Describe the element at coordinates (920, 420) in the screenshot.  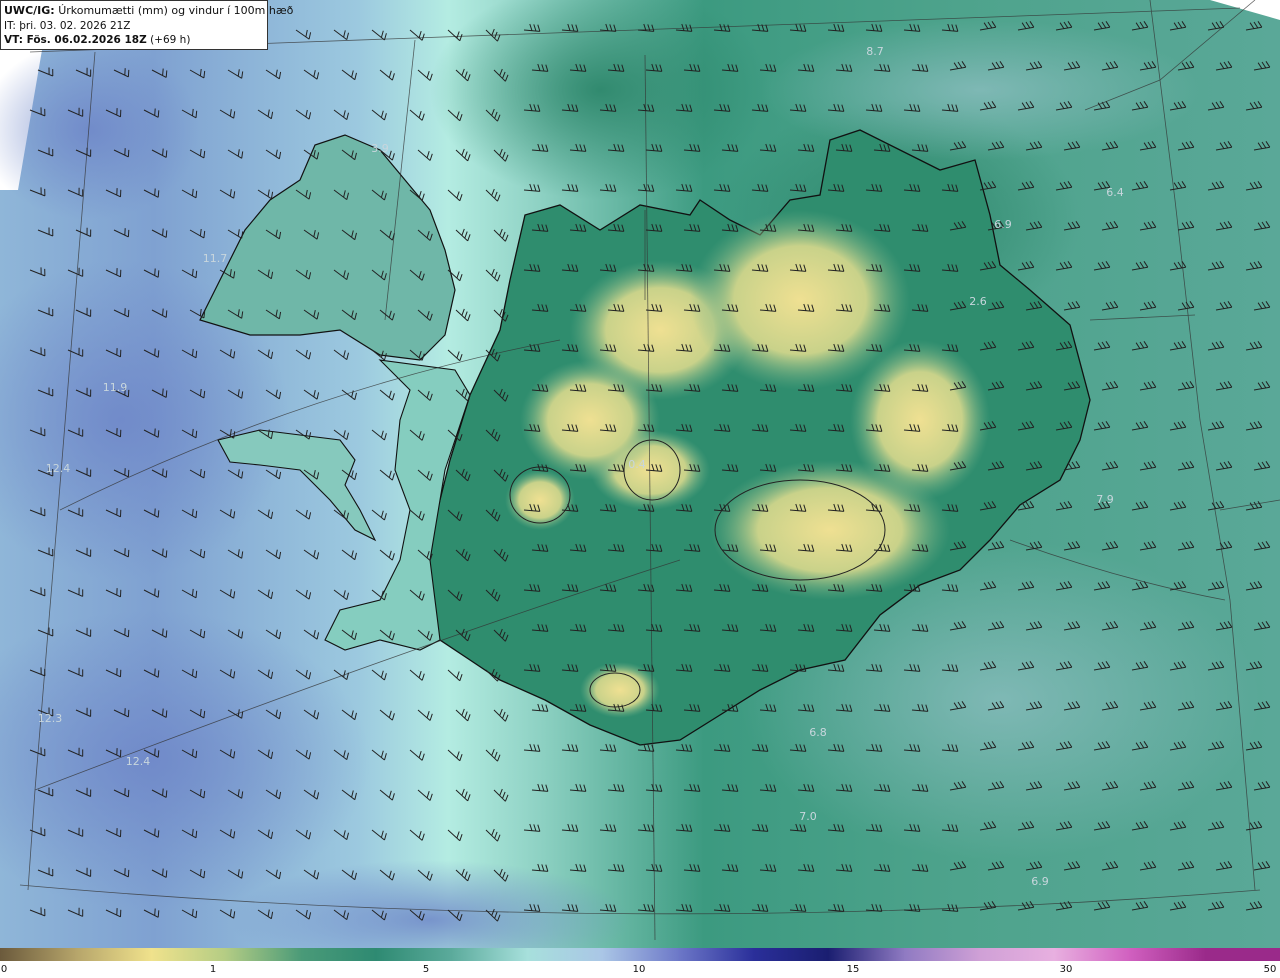
I see `highland-zone` at that location.